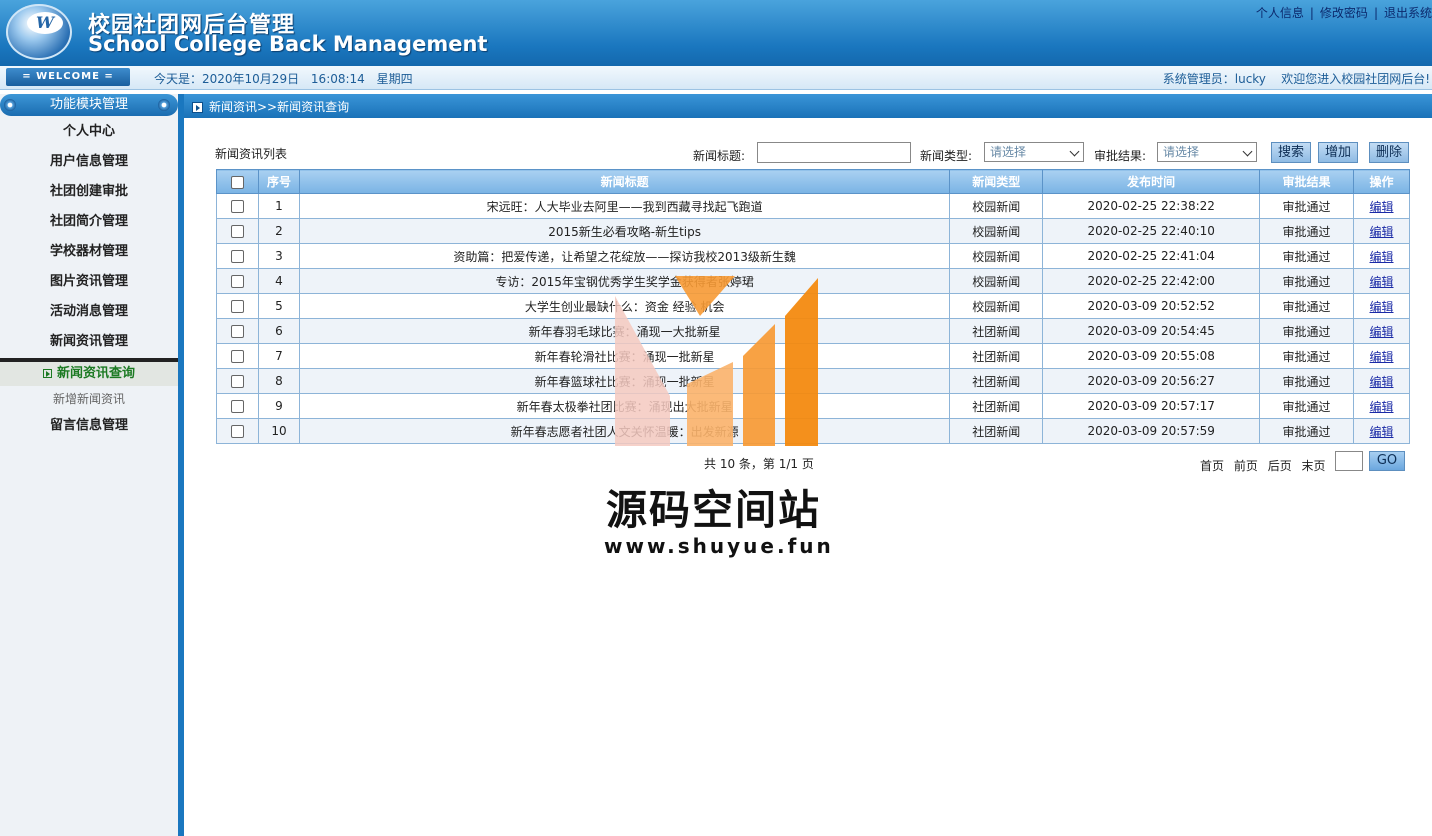 The image size is (1432, 836). What do you see at coordinates (1387, 461) in the screenshot?
I see `go-button: GO` at bounding box center [1387, 461].